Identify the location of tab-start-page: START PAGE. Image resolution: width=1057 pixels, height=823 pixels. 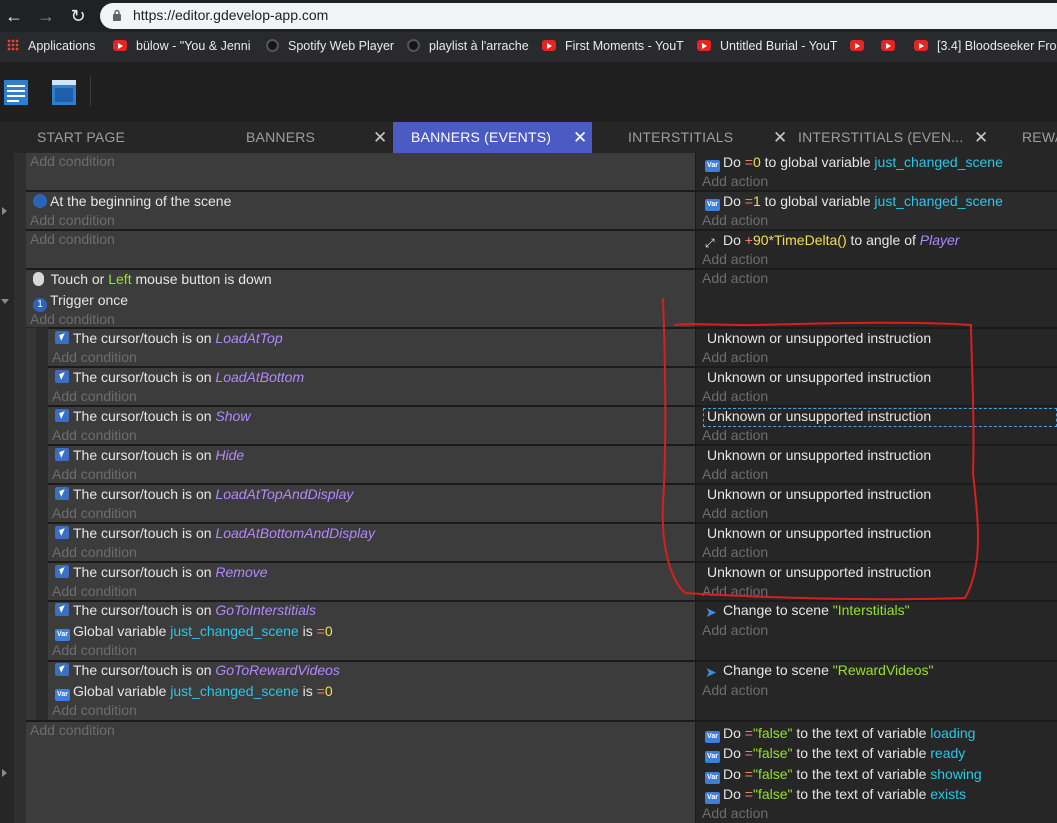
(112, 137).